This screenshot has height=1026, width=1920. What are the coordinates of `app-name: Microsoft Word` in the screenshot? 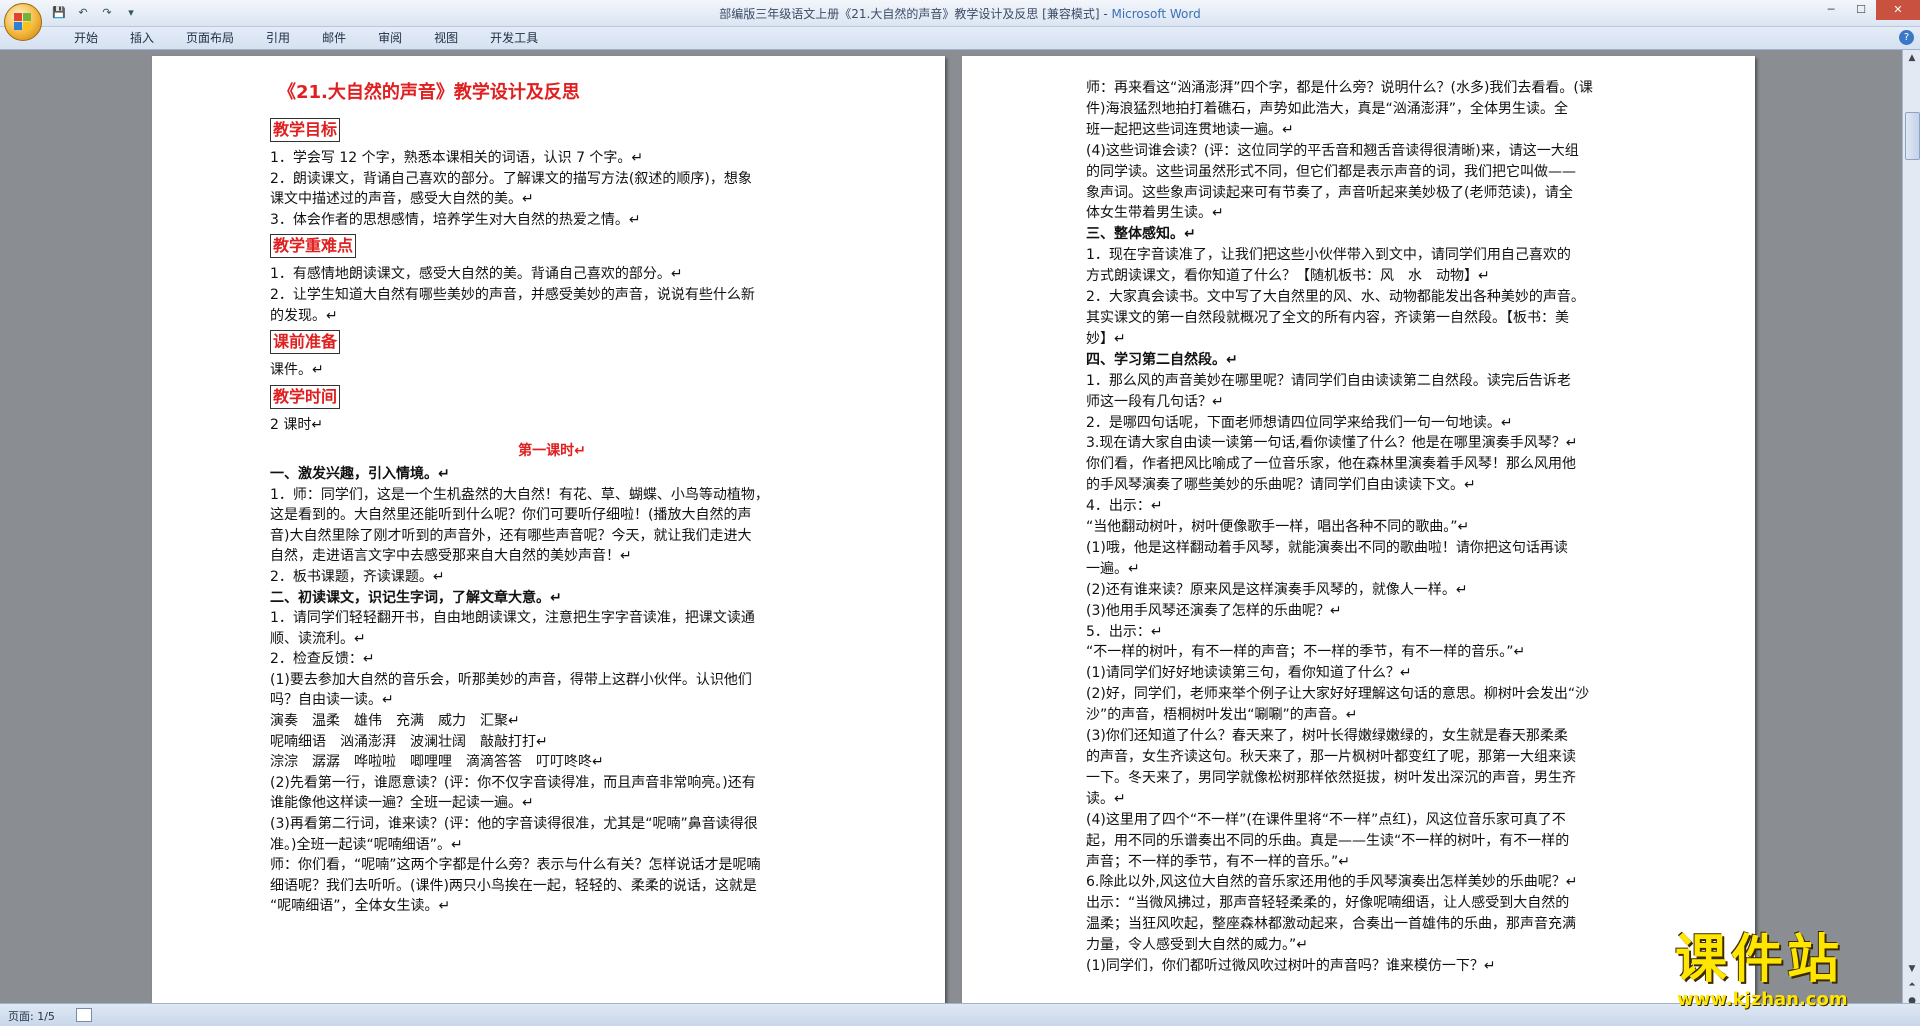 It's located at (1156, 14).